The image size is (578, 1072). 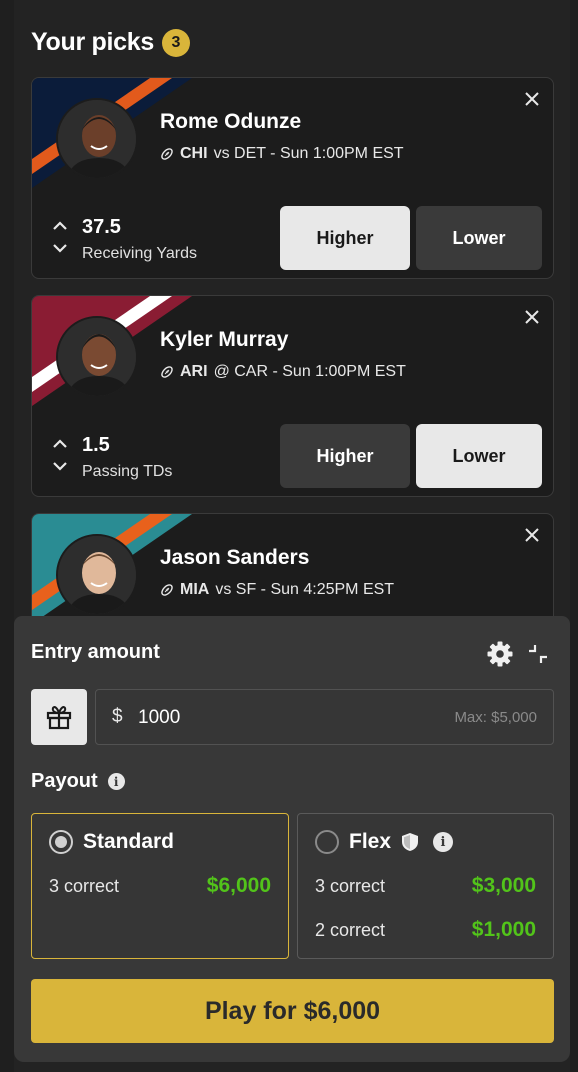 I want to click on payout-option-standard: Standard 3 correct $6,000, so click(x=160, y=886).